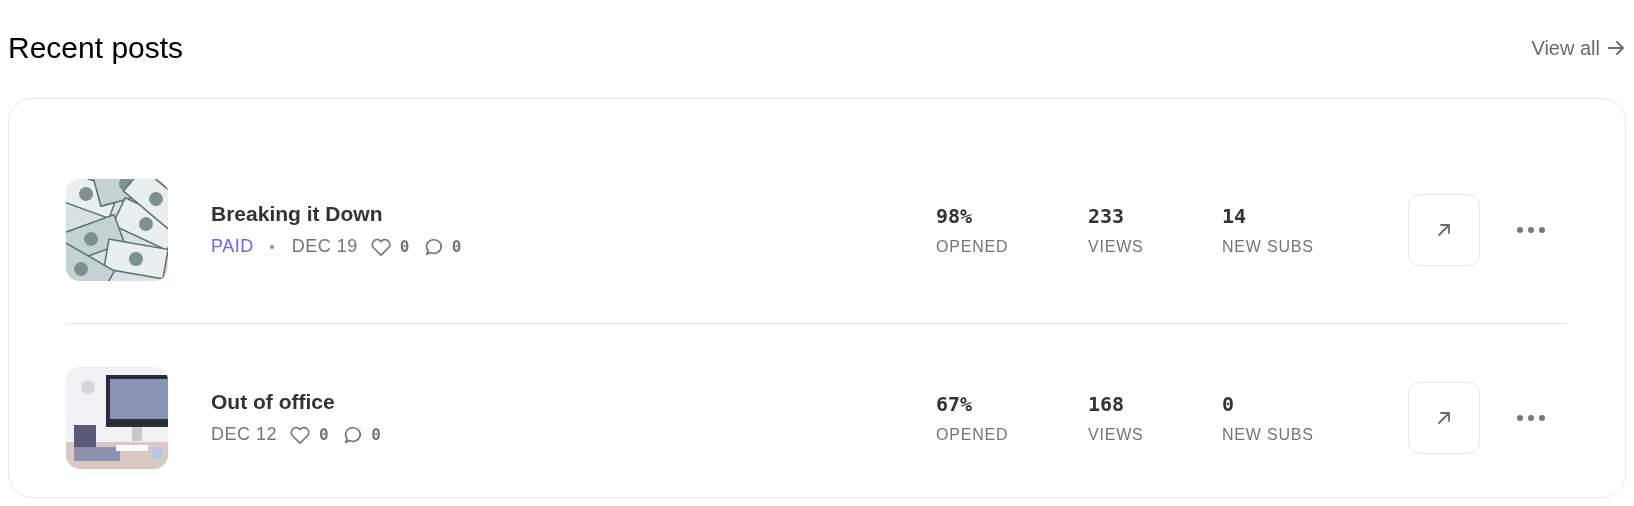  What do you see at coordinates (955, 403) in the screenshot?
I see `stat-value: 67%` at bounding box center [955, 403].